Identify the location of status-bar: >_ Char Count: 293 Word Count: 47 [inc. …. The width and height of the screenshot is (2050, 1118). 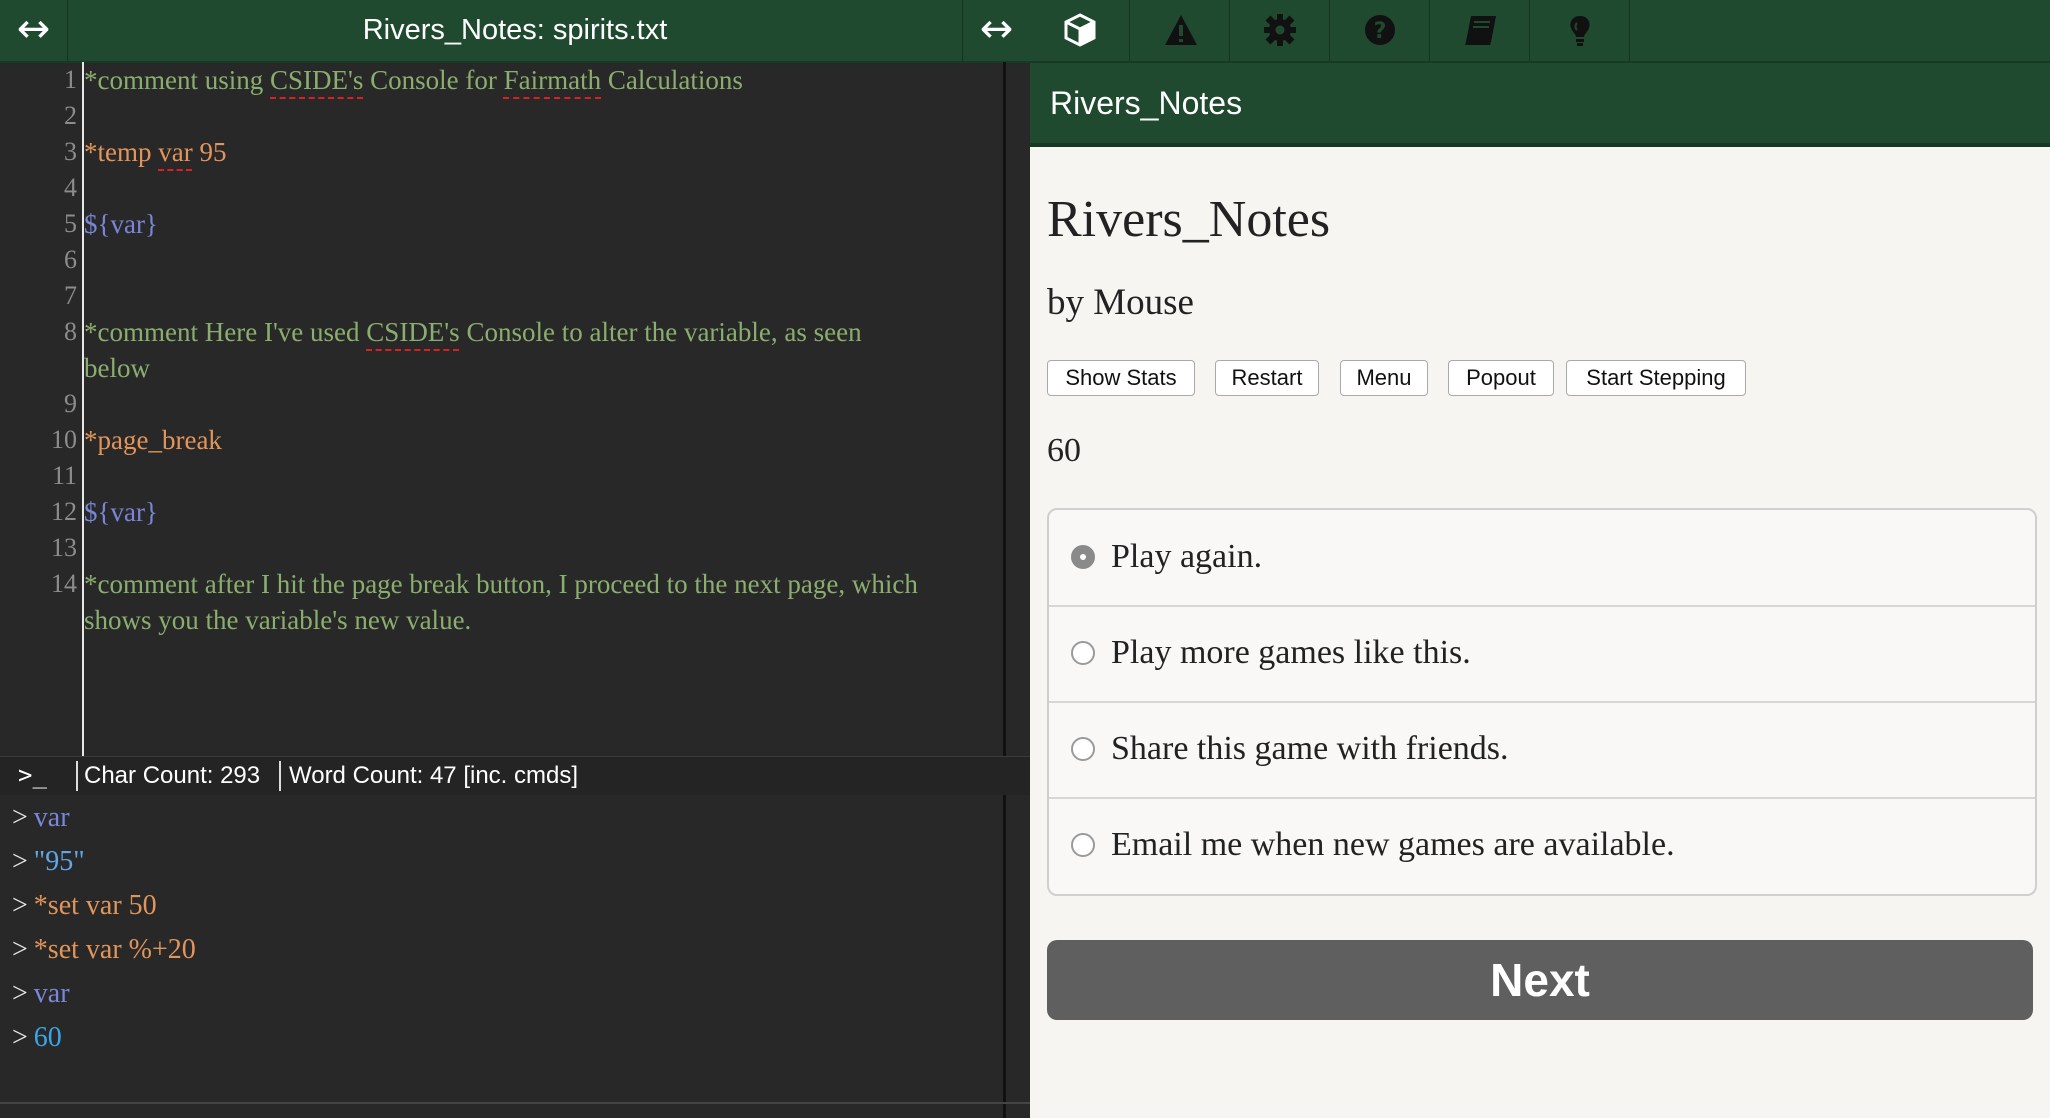
(515, 775).